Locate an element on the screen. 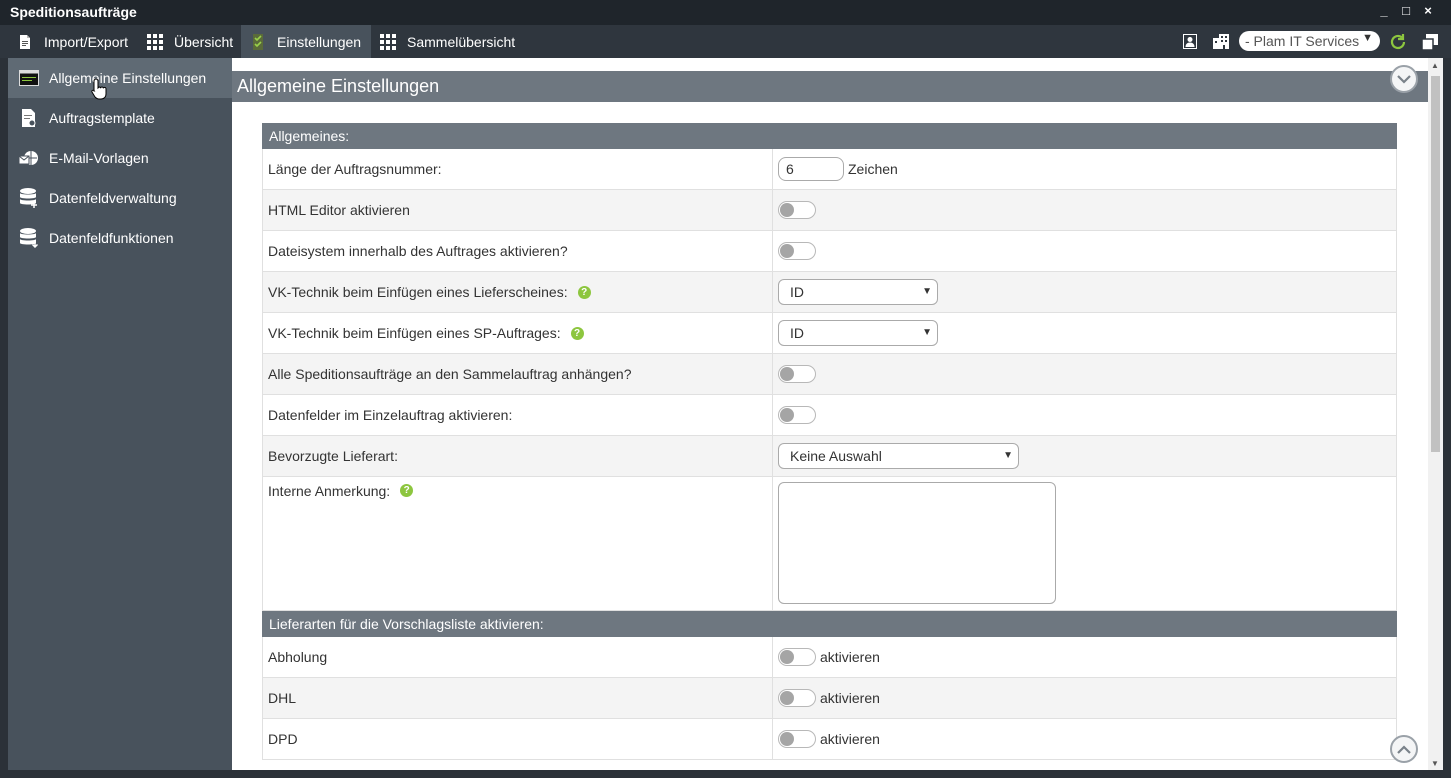 Image resolution: width=1451 pixels, height=778 pixels. tab-overview: Übersicht is located at coordinates (189, 41).